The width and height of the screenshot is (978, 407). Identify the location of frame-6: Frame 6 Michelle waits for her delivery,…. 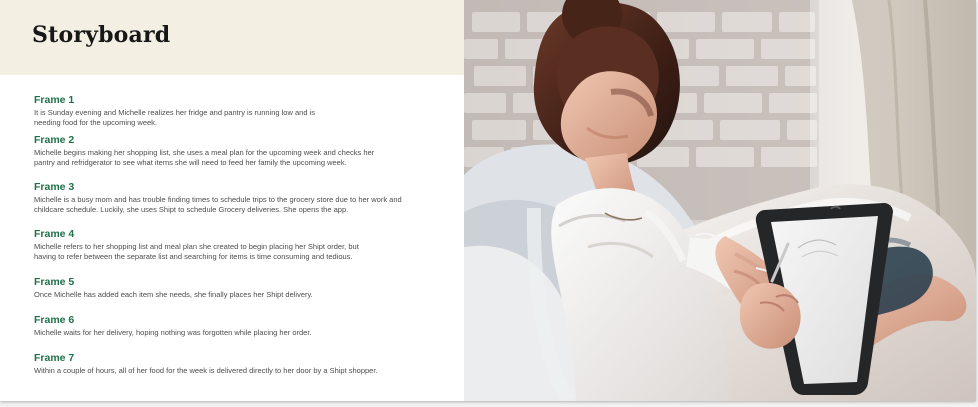
(239, 326).